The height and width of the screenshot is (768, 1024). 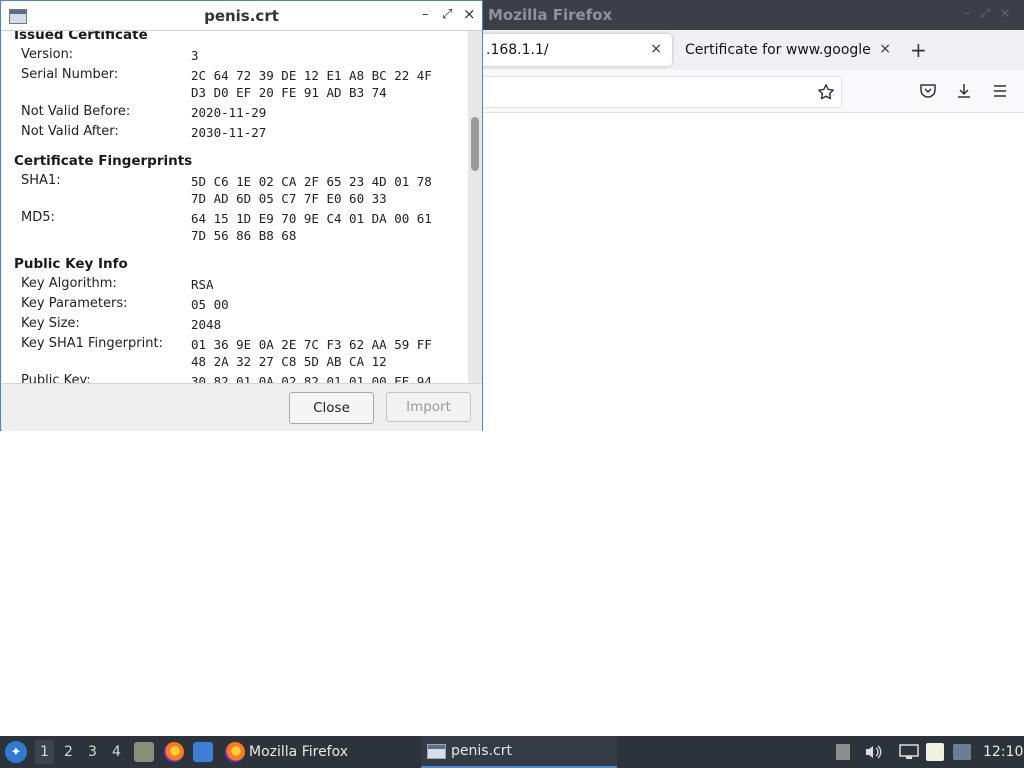 I want to click on menu-icon, so click(x=1000, y=91).